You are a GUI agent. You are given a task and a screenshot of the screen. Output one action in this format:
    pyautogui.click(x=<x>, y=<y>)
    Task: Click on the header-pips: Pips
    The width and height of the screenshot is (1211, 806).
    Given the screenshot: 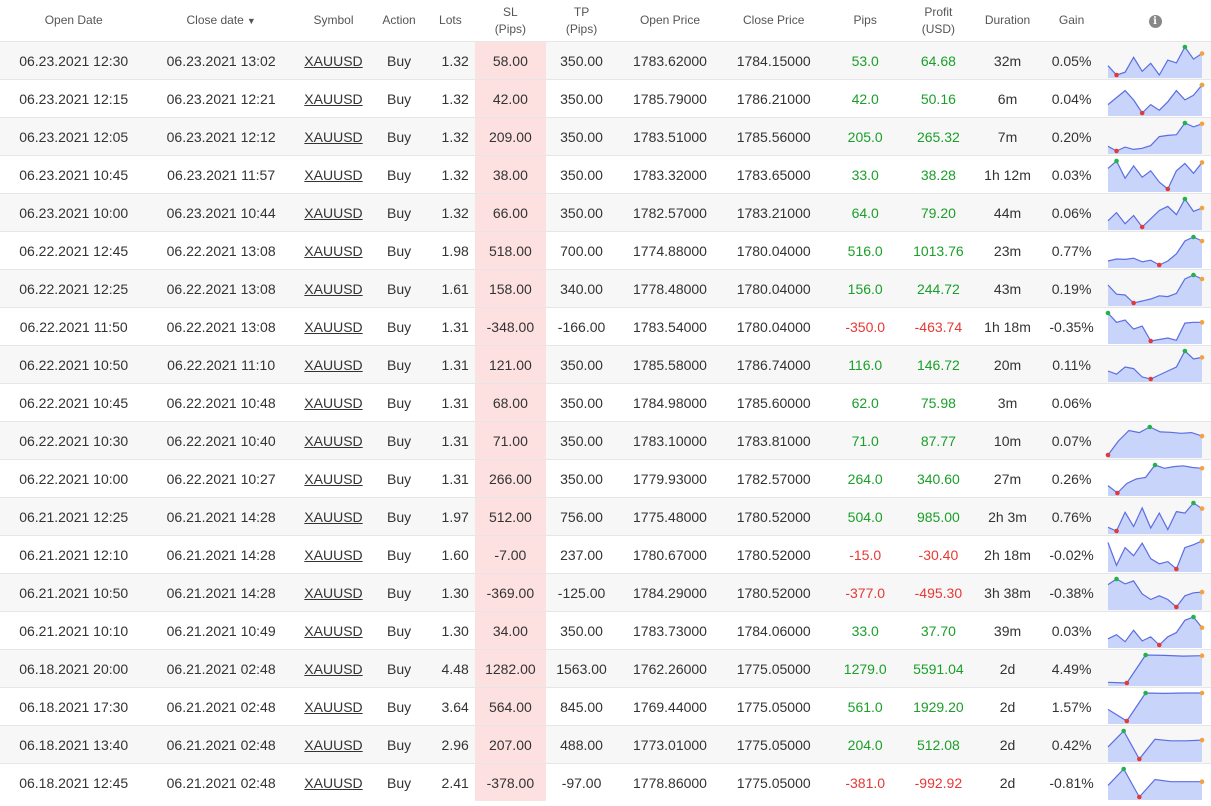 What is the action you would take?
    pyautogui.click(x=865, y=21)
    